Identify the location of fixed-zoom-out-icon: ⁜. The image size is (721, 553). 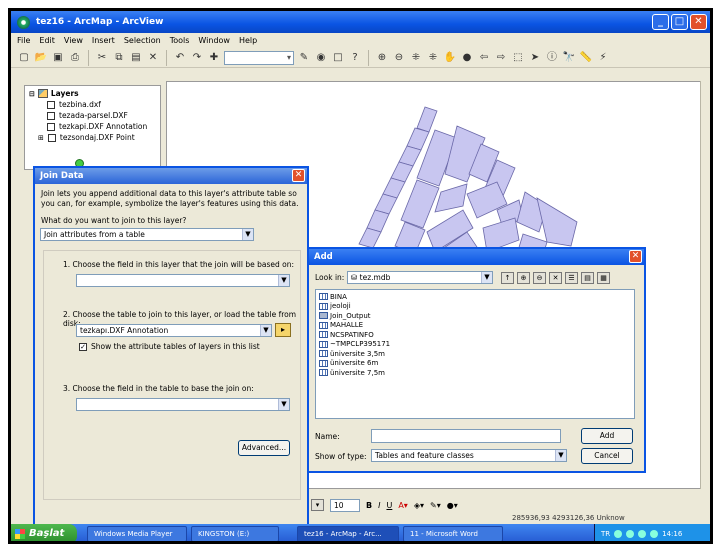
(433, 58).